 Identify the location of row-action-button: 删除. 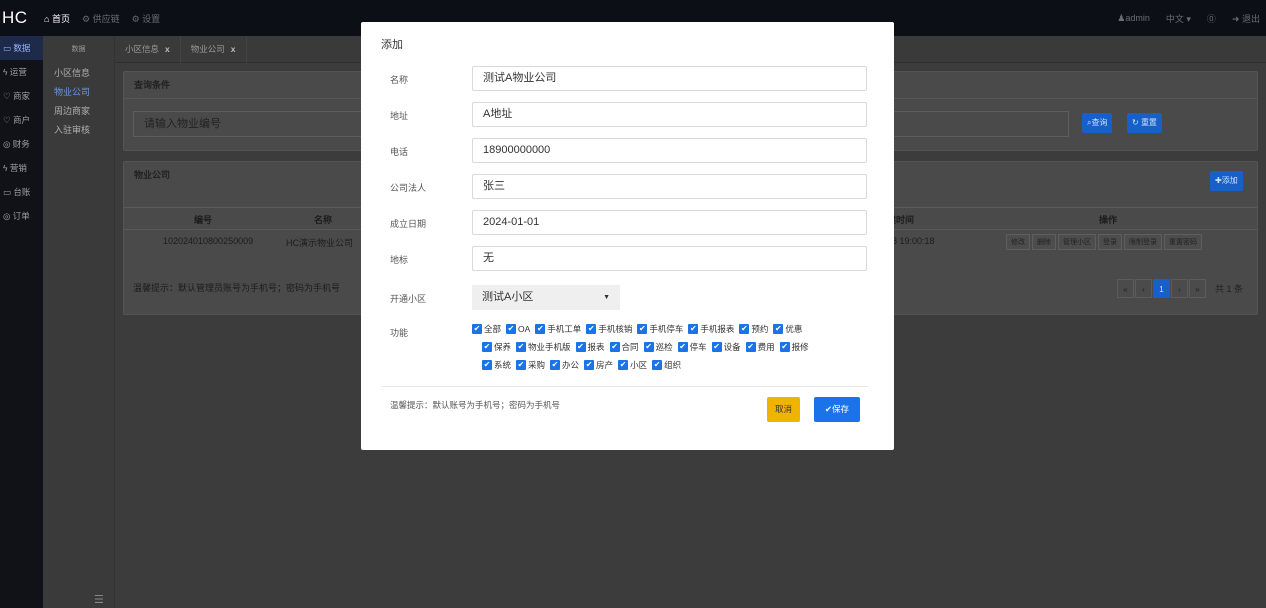
(1044, 242).